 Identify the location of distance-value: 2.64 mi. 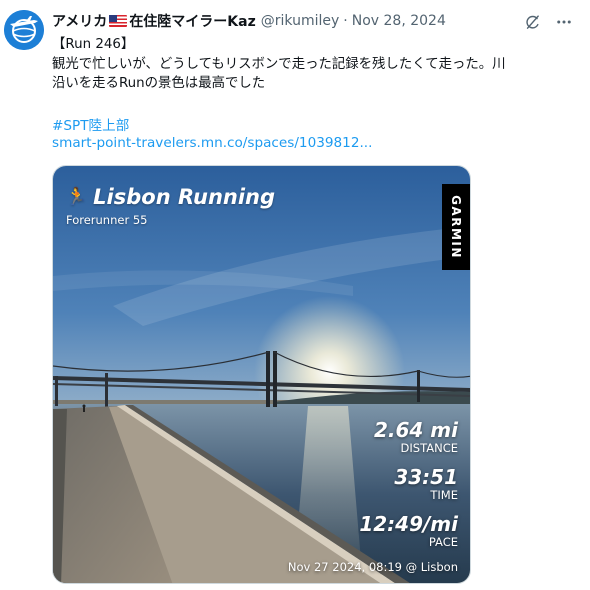
(415, 430).